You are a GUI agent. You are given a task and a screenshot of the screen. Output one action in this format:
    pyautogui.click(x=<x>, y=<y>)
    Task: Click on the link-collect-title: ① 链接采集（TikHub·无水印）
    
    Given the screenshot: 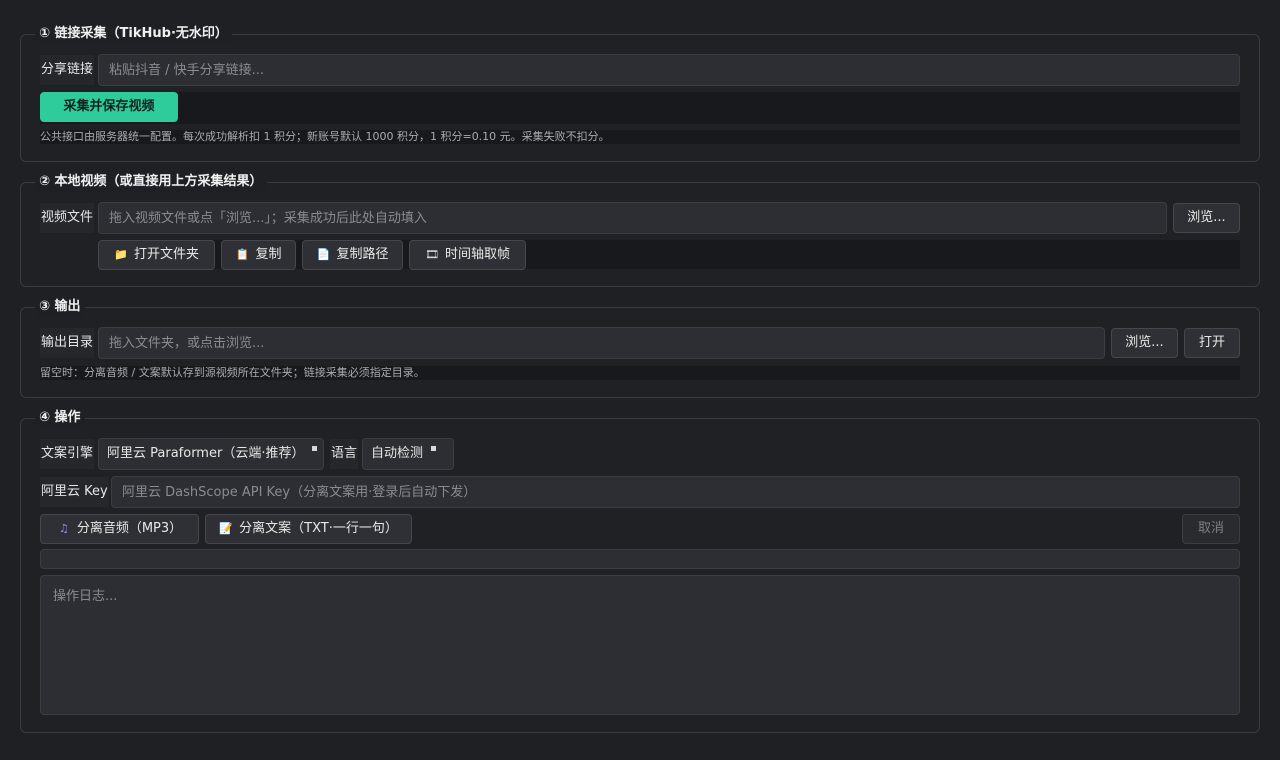 What is the action you would take?
    pyautogui.click(x=133, y=34)
    